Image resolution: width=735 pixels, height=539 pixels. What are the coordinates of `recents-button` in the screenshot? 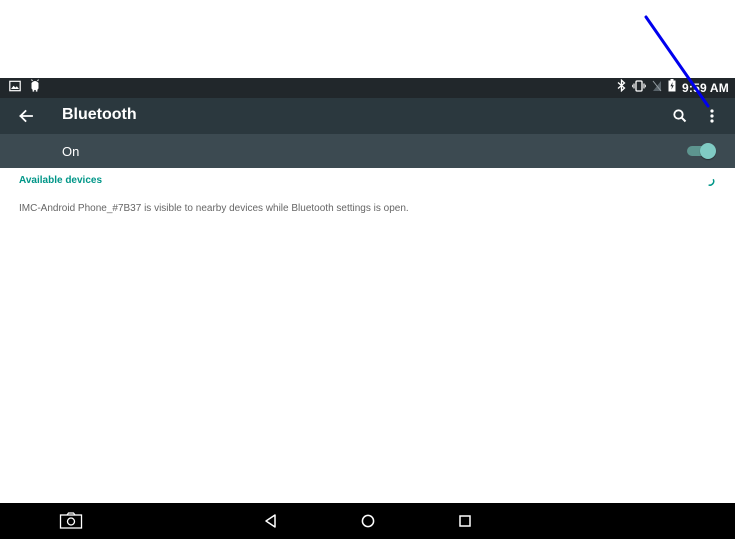 It's located at (465, 521).